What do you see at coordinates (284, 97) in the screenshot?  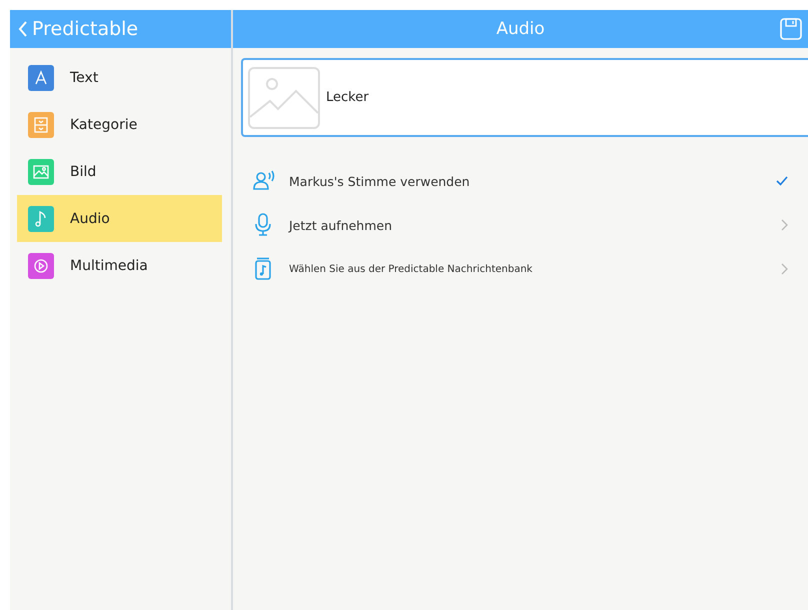 I see `image-placeholder-icon` at bounding box center [284, 97].